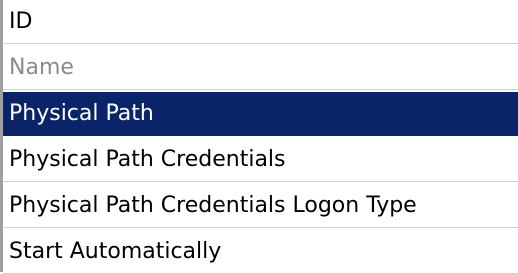 The image size is (518, 274). Describe the element at coordinates (81, 113) in the screenshot. I see `list-item-label: Physical Path` at that location.